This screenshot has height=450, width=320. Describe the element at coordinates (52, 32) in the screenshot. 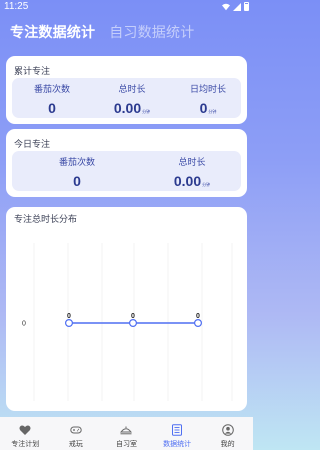

I see `tab-focus-stats: 专注数据统计` at that location.